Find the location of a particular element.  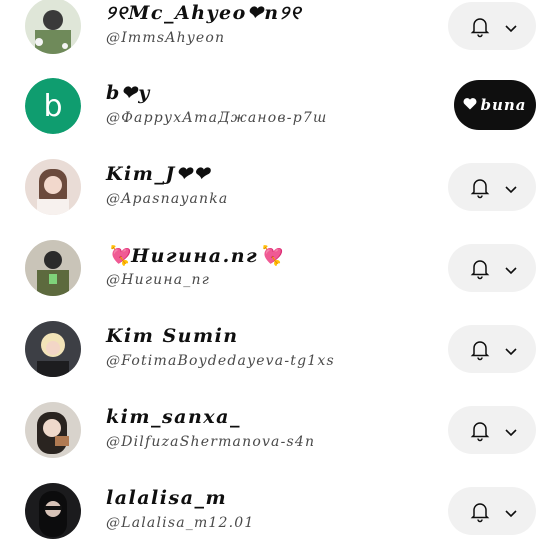

channel-name: kim_sanxa_ is located at coordinates (173, 417).